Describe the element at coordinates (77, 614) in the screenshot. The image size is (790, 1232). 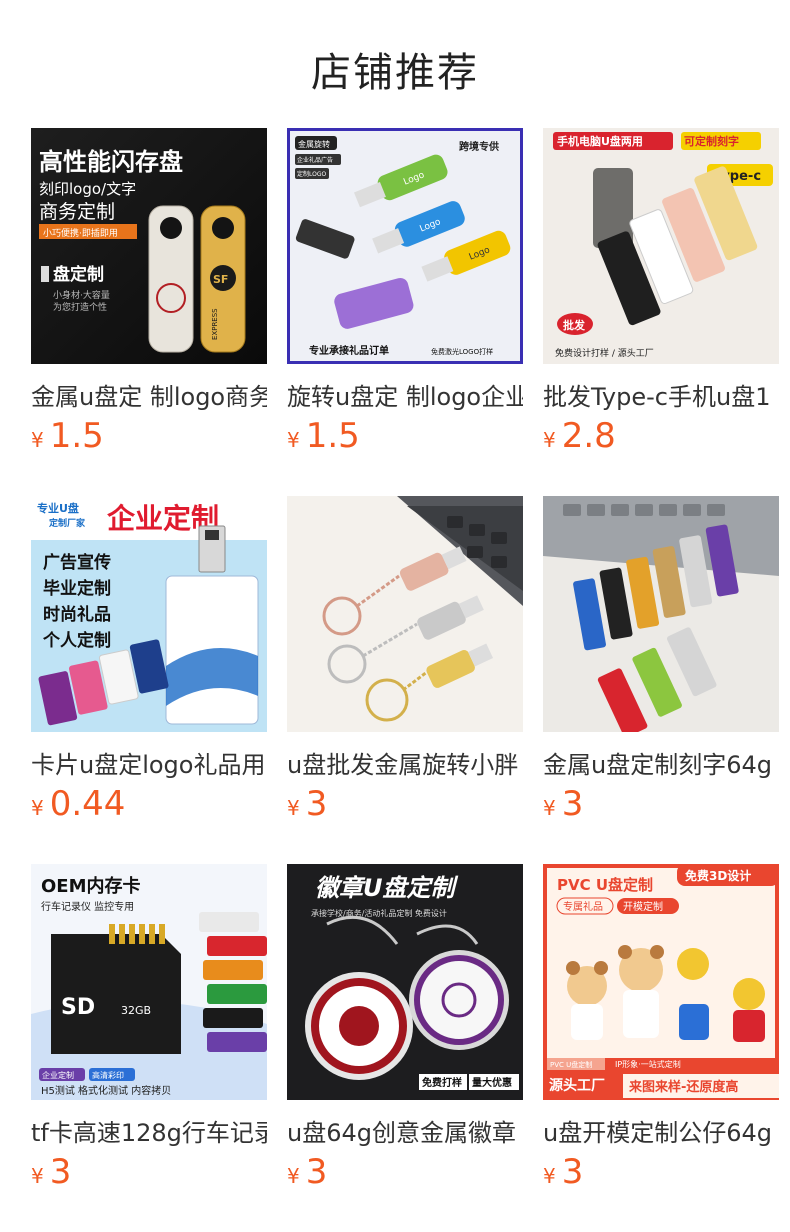
I see `svg-text: 时尚礼品` at that location.